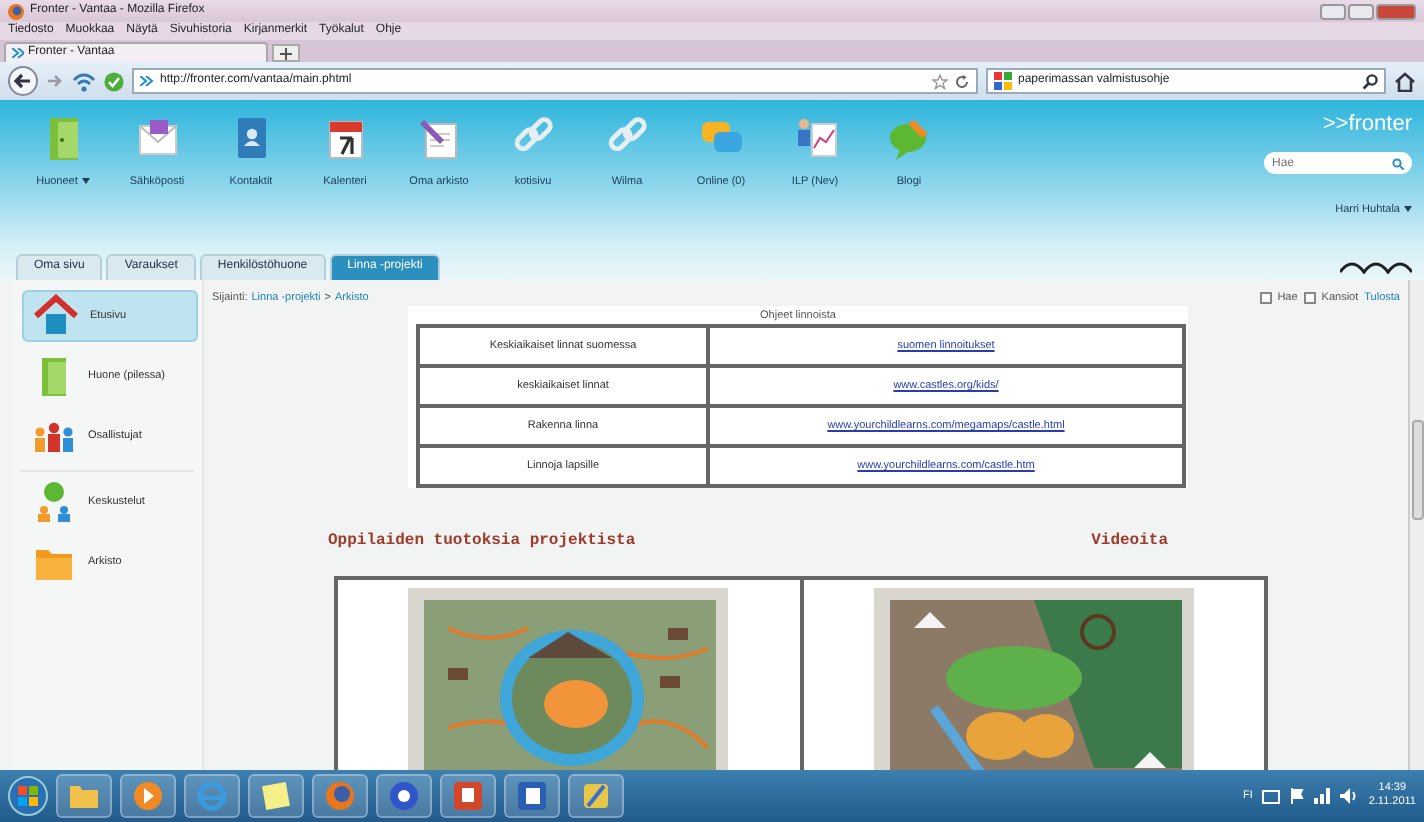 The width and height of the screenshot is (1424, 822). What do you see at coordinates (212, 796) in the screenshot?
I see `browser-icon` at bounding box center [212, 796].